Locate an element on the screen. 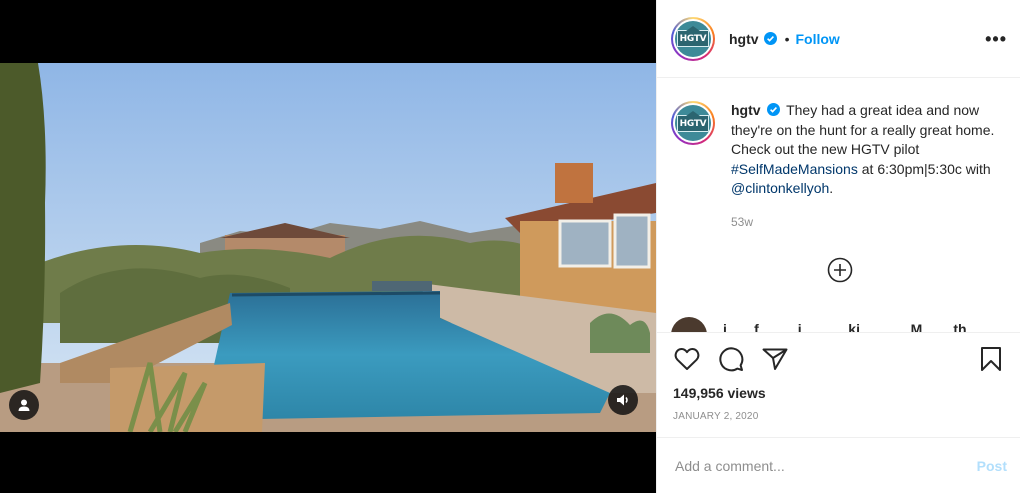 This screenshot has width=1020, height=493. mention-link: @clintonkellyoh is located at coordinates (780, 188).